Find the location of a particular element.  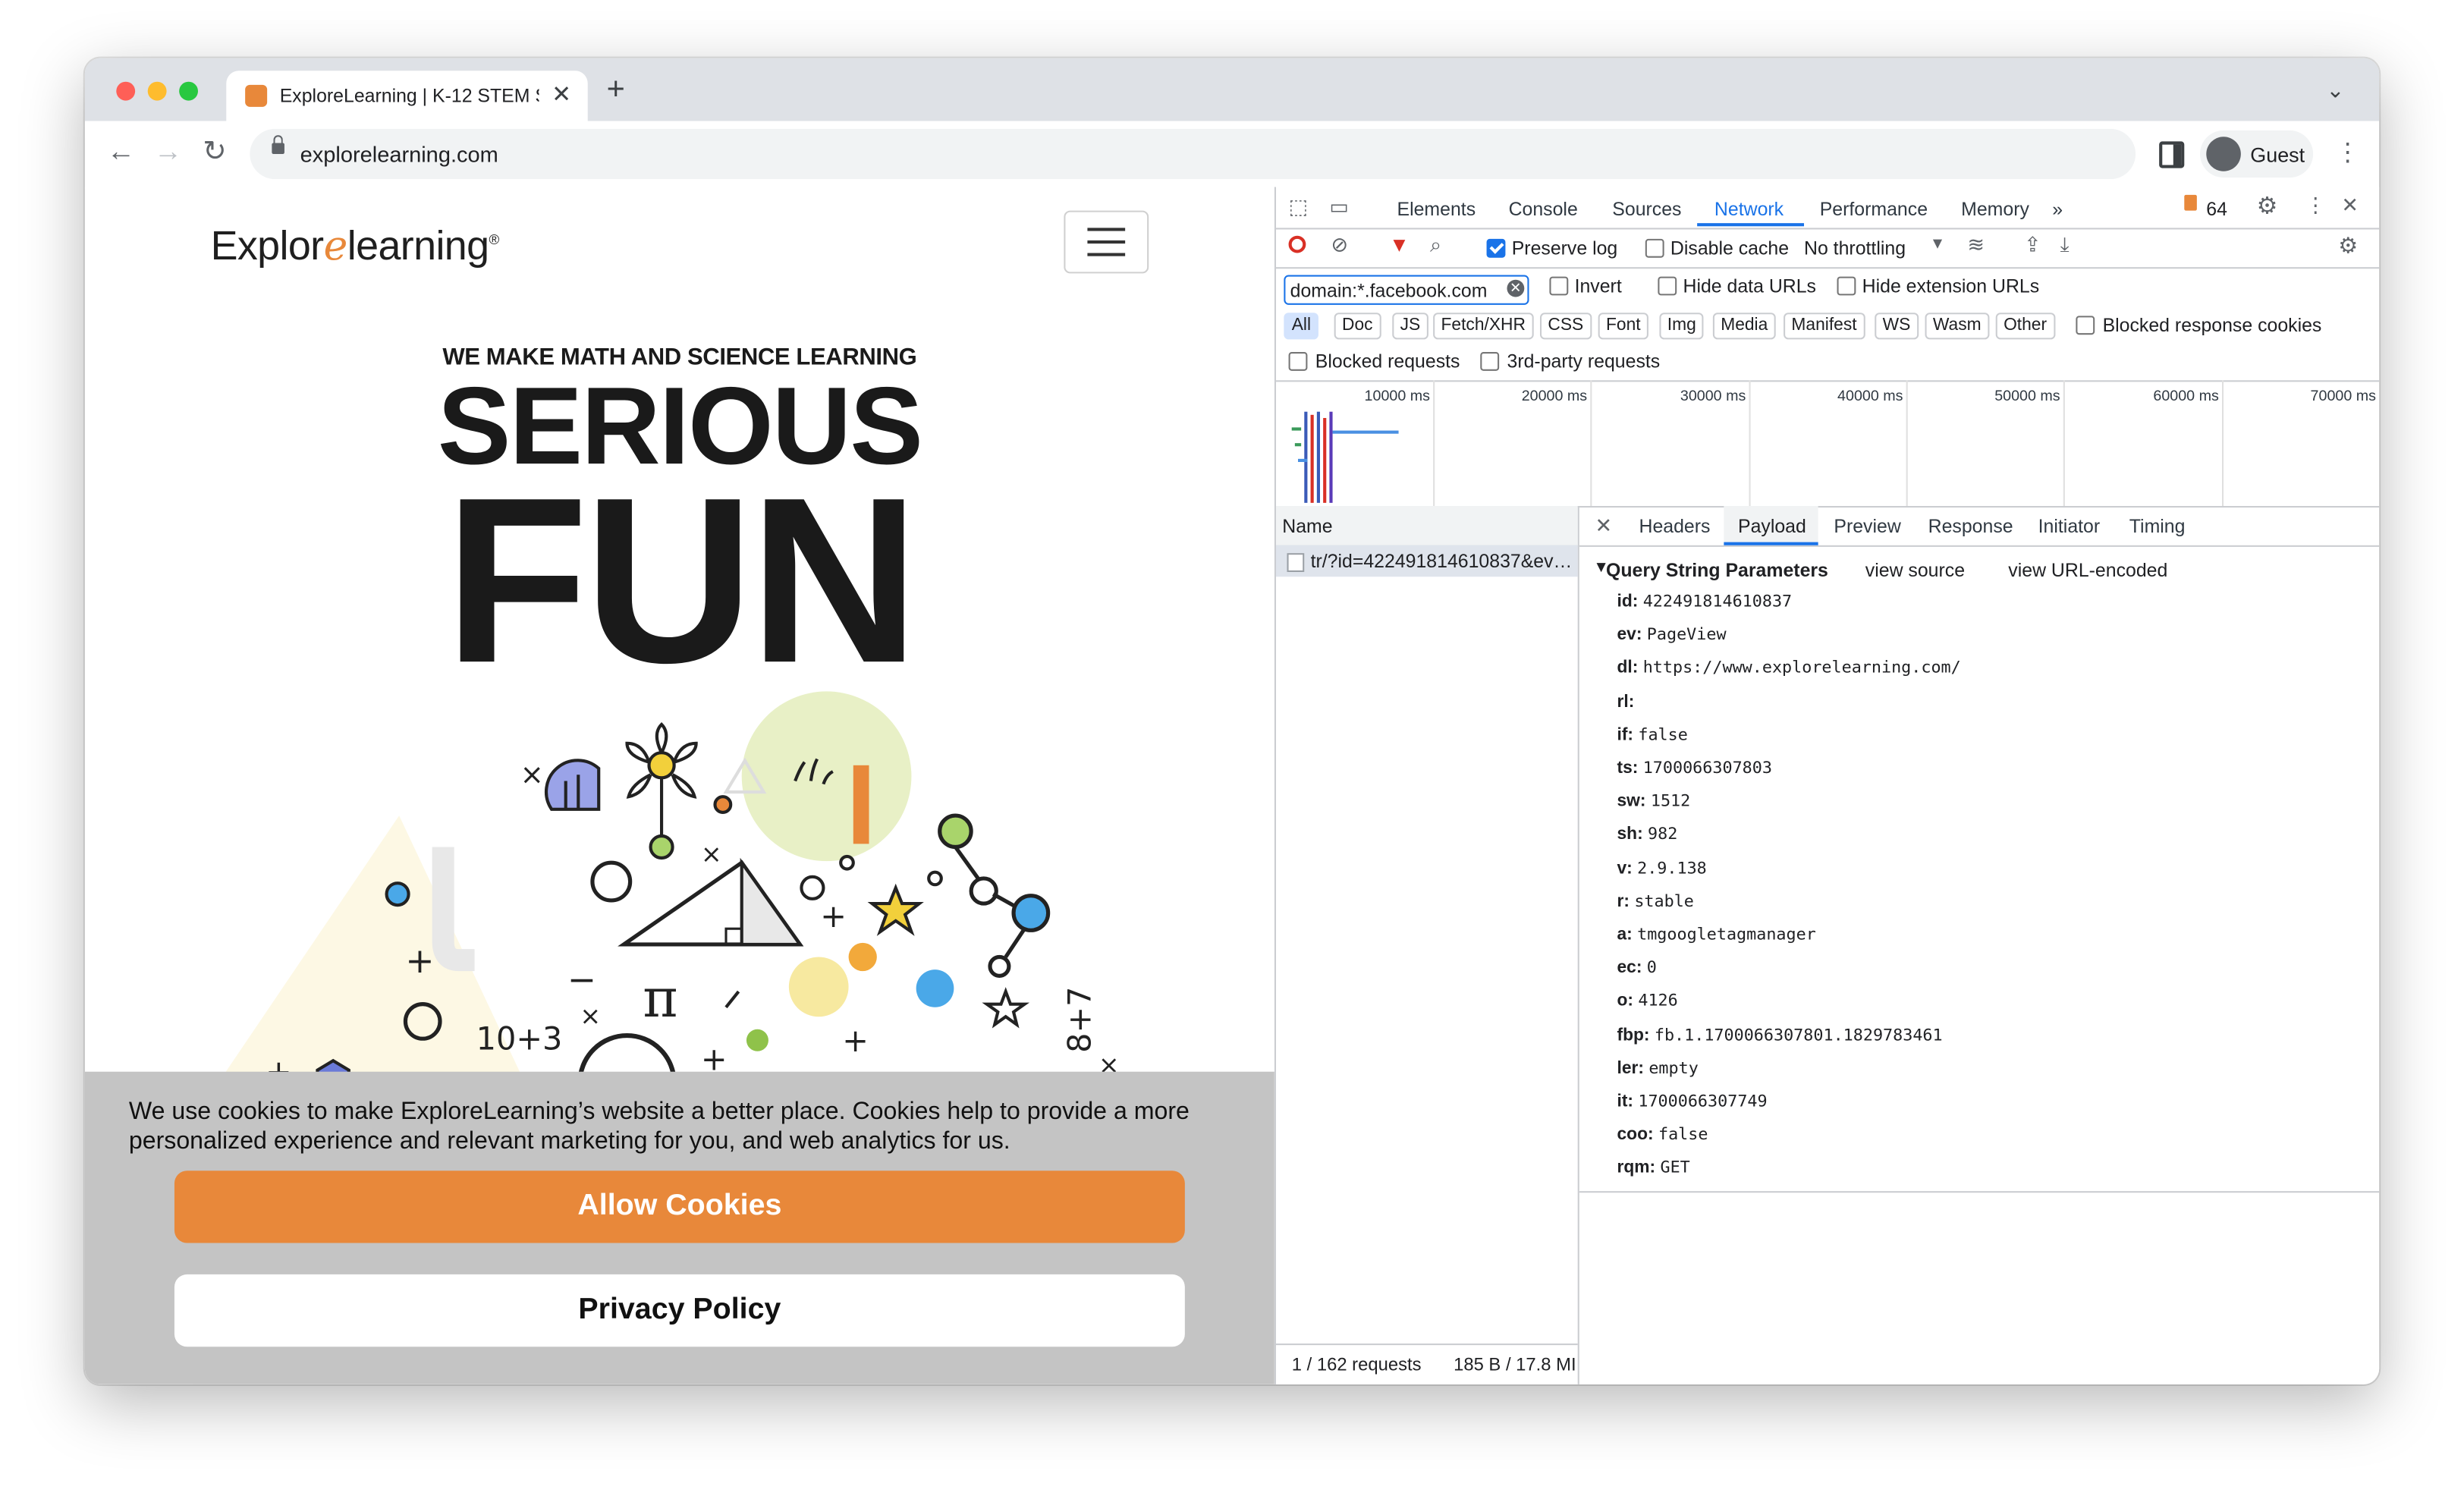

filter-icon: ▼ is located at coordinates (1399, 244).